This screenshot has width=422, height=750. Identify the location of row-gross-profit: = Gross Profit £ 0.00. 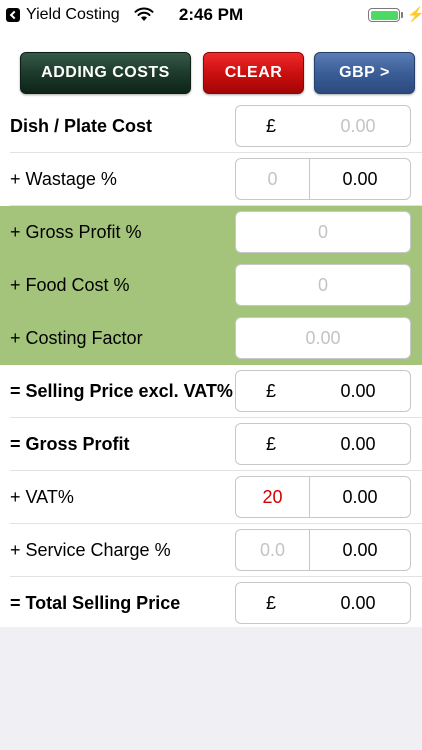
(211, 444).